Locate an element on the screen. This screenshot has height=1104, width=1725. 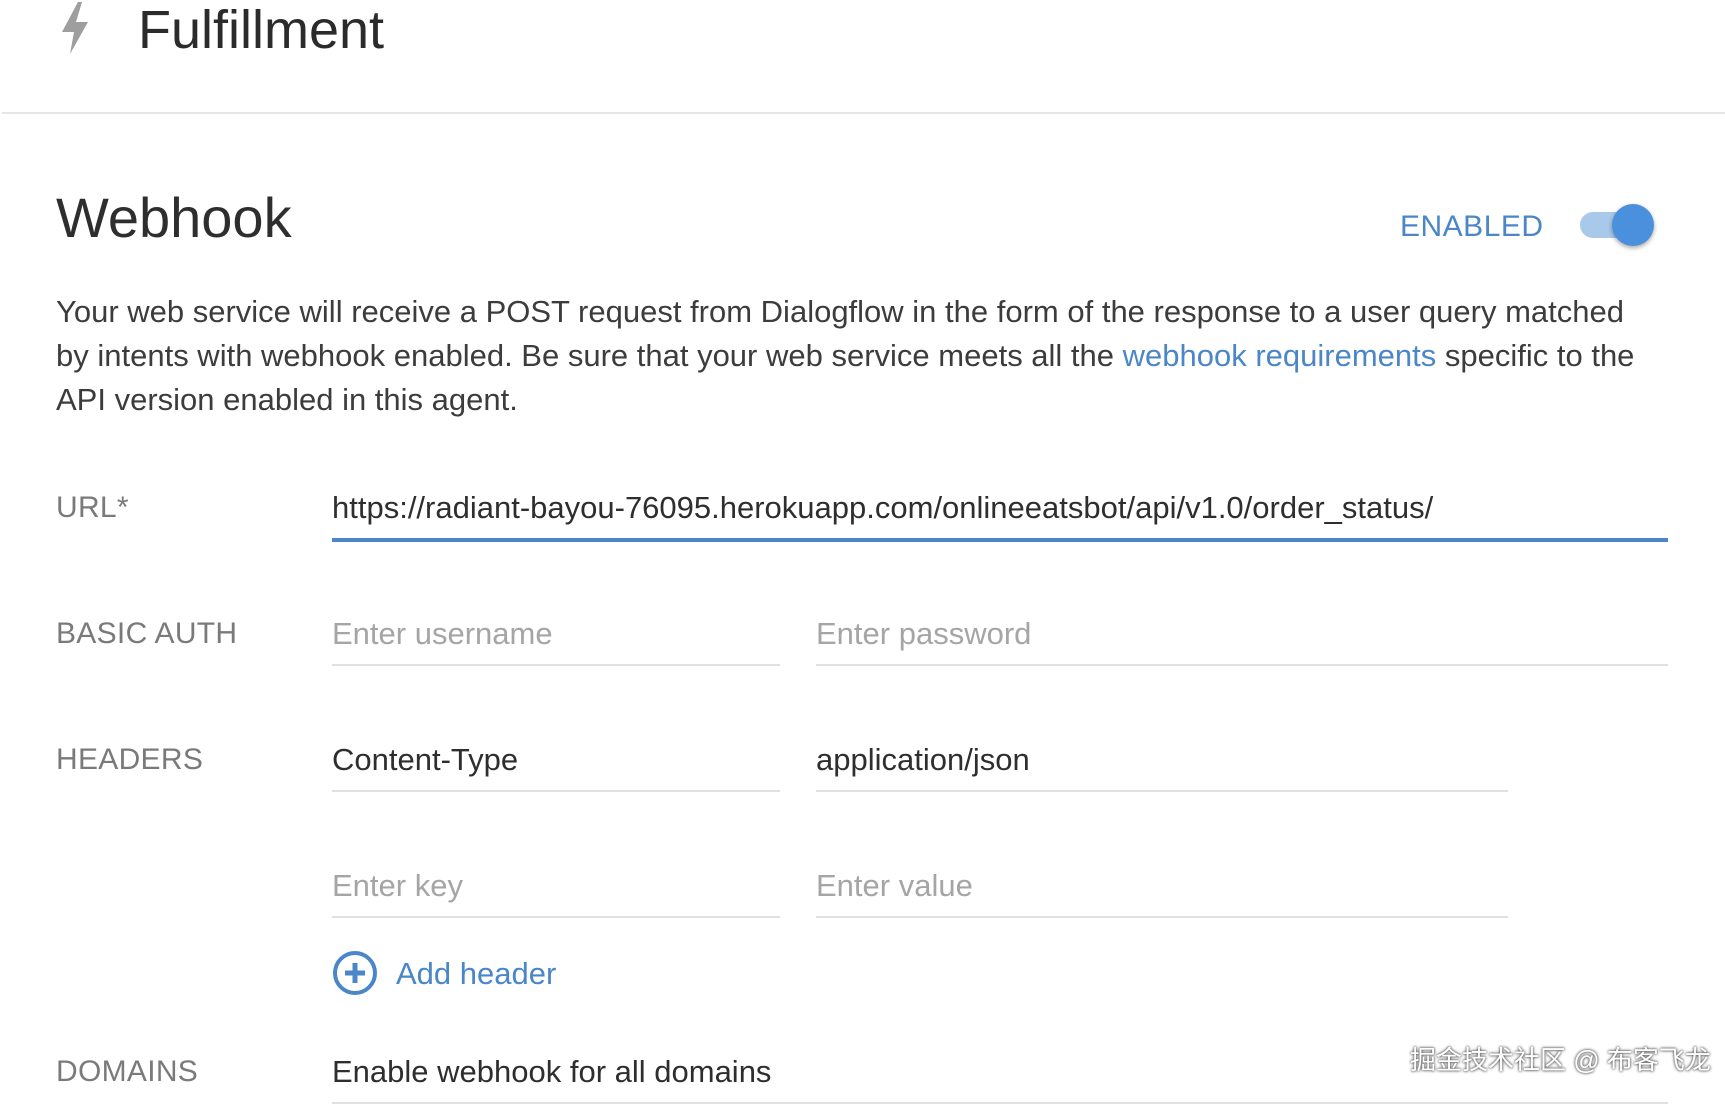
header-key-input: Content-Type is located at coordinates (556, 766).